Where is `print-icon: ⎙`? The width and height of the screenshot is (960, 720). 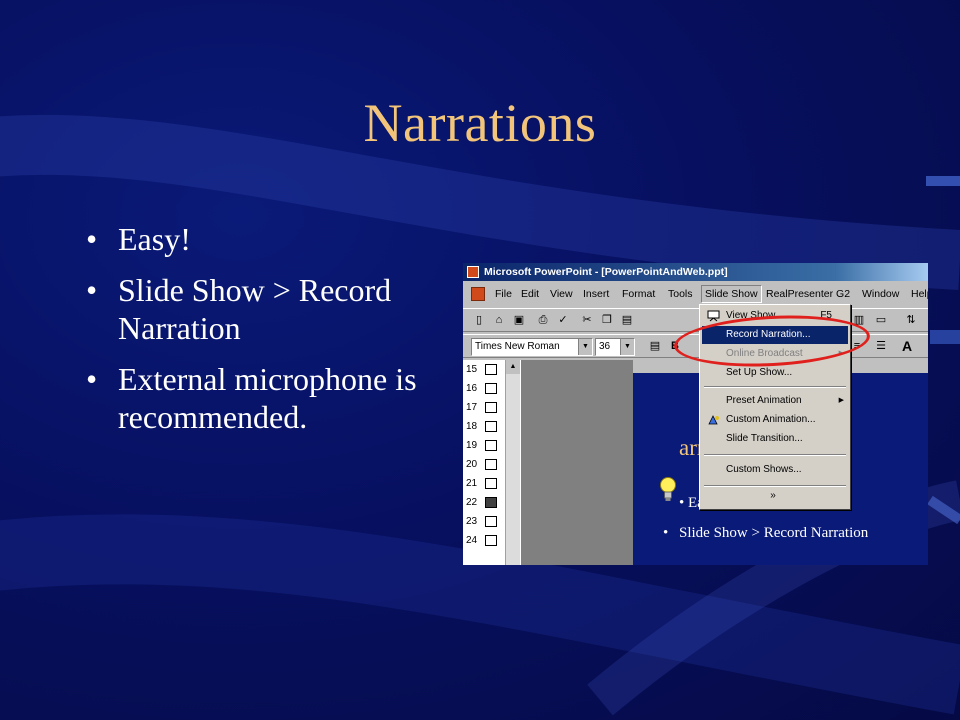 print-icon: ⎙ is located at coordinates (543, 320).